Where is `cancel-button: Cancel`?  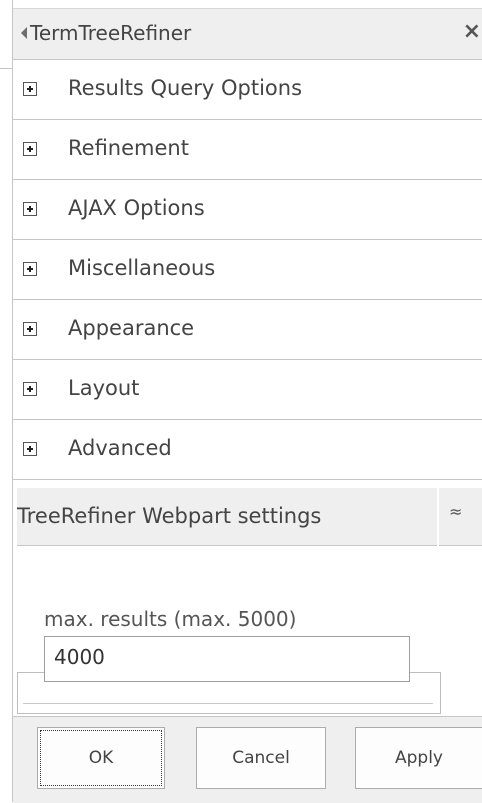 cancel-button: Cancel is located at coordinates (261, 758).